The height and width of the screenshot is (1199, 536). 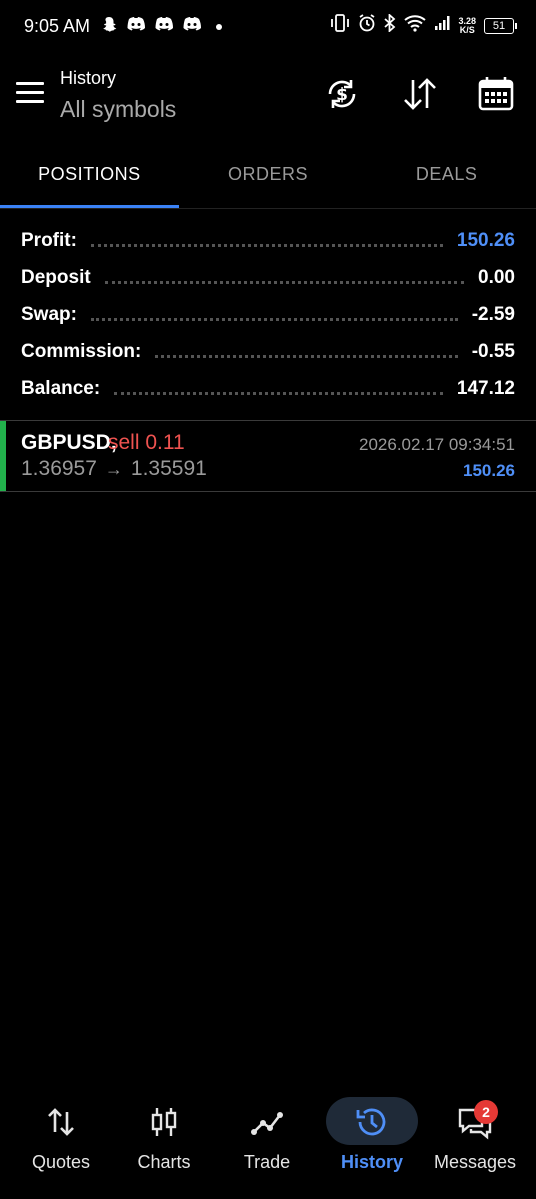 What do you see at coordinates (493, 351) in the screenshot?
I see `summary-value: -0.55` at bounding box center [493, 351].